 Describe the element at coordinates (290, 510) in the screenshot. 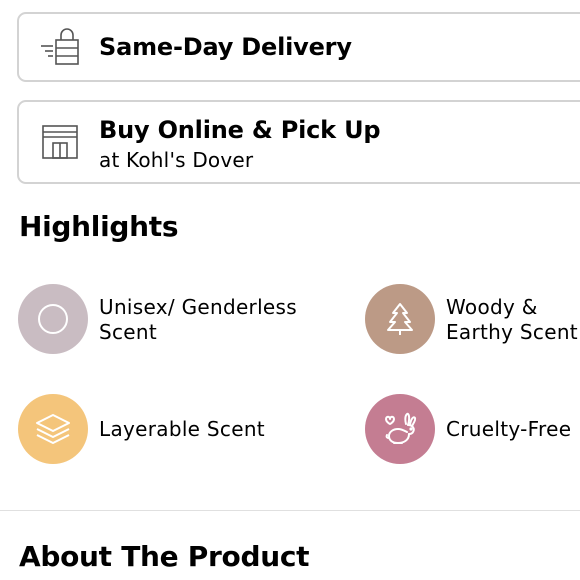

I see `section-divider` at that location.